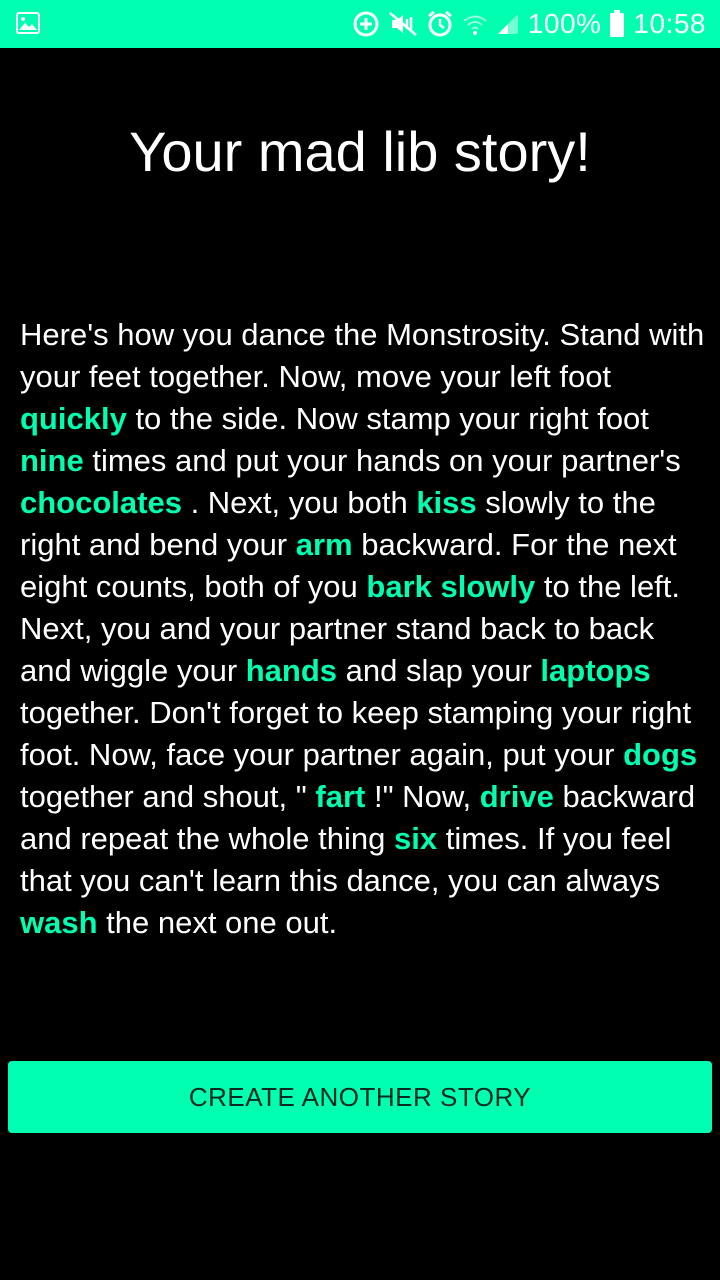 The width and height of the screenshot is (720, 1280). I want to click on mute-vibrate-icon, so click(402, 24).